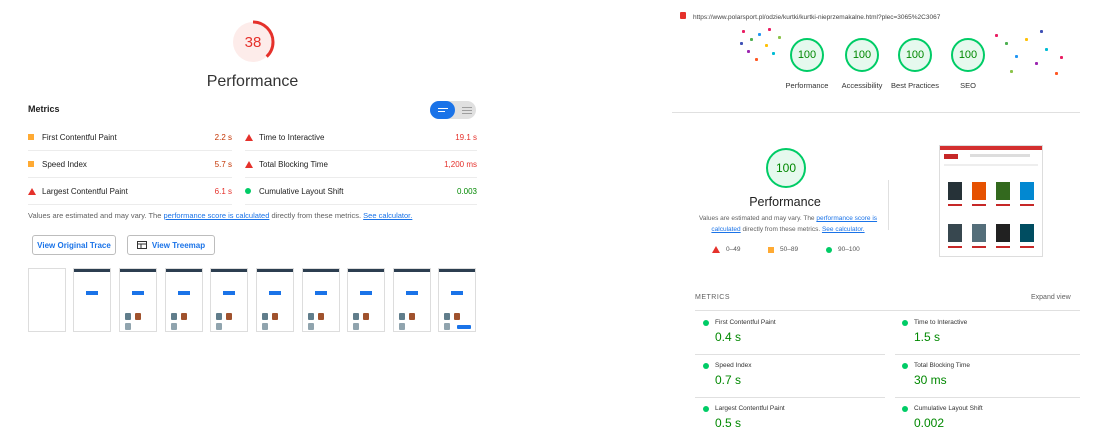 This screenshot has width=1118, height=443. I want to click on metric-label: Cumulative Layout Shift, so click(948, 408).